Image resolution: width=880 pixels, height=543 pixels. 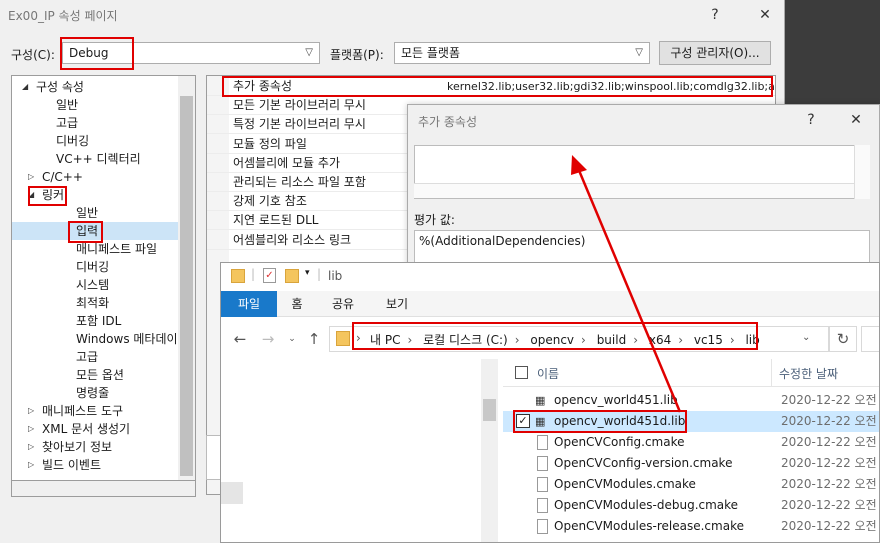 I want to click on annotation-arrow-line, so click(x=629, y=290).